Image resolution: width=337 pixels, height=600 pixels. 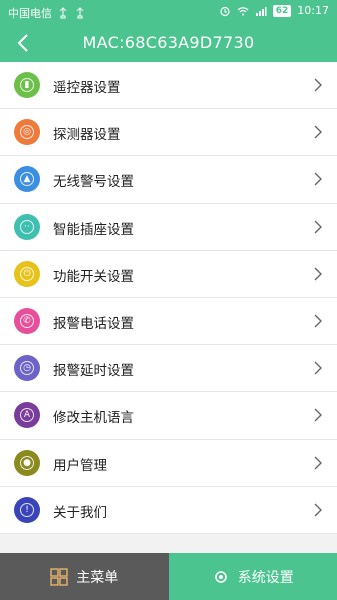 What do you see at coordinates (168, 86) in the screenshot?
I see `menu-item-remote: ▮ 遥控器设置` at bounding box center [168, 86].